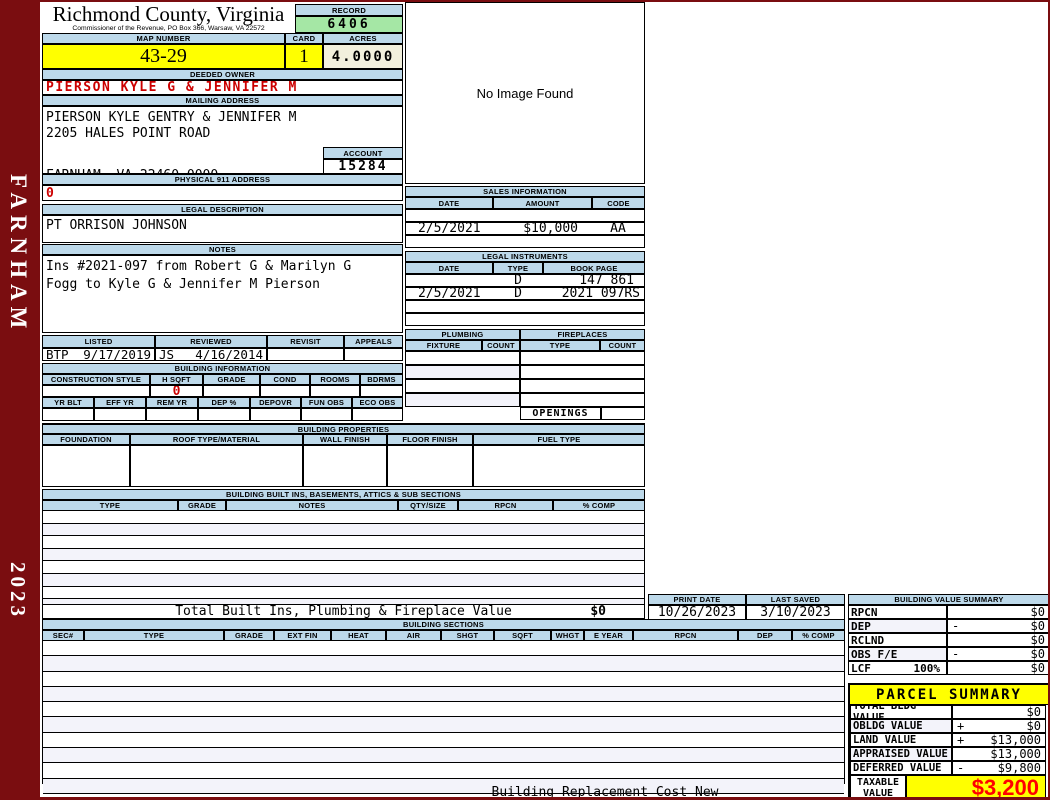 Image resolution: width=1050 pixels, height=800 pixels. What do you see at coordinates (172, 414) in the screenshot?
I see `rem-yr-value` at bounding box center [172, 414].